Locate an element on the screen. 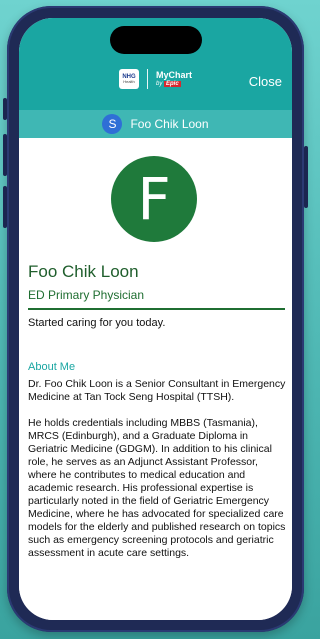 Image resolution: width=320 pixels, height=639 pixels. patient-avatar: S is located at coordinates (112, 124).